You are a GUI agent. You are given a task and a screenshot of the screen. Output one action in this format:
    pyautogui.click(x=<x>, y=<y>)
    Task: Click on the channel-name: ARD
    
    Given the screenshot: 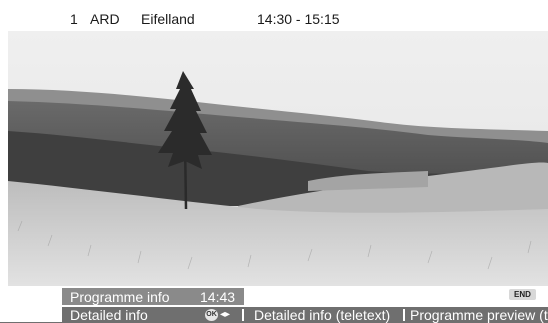 What is the action you would take?
    pyautogui.click(x=105, y=19)
    